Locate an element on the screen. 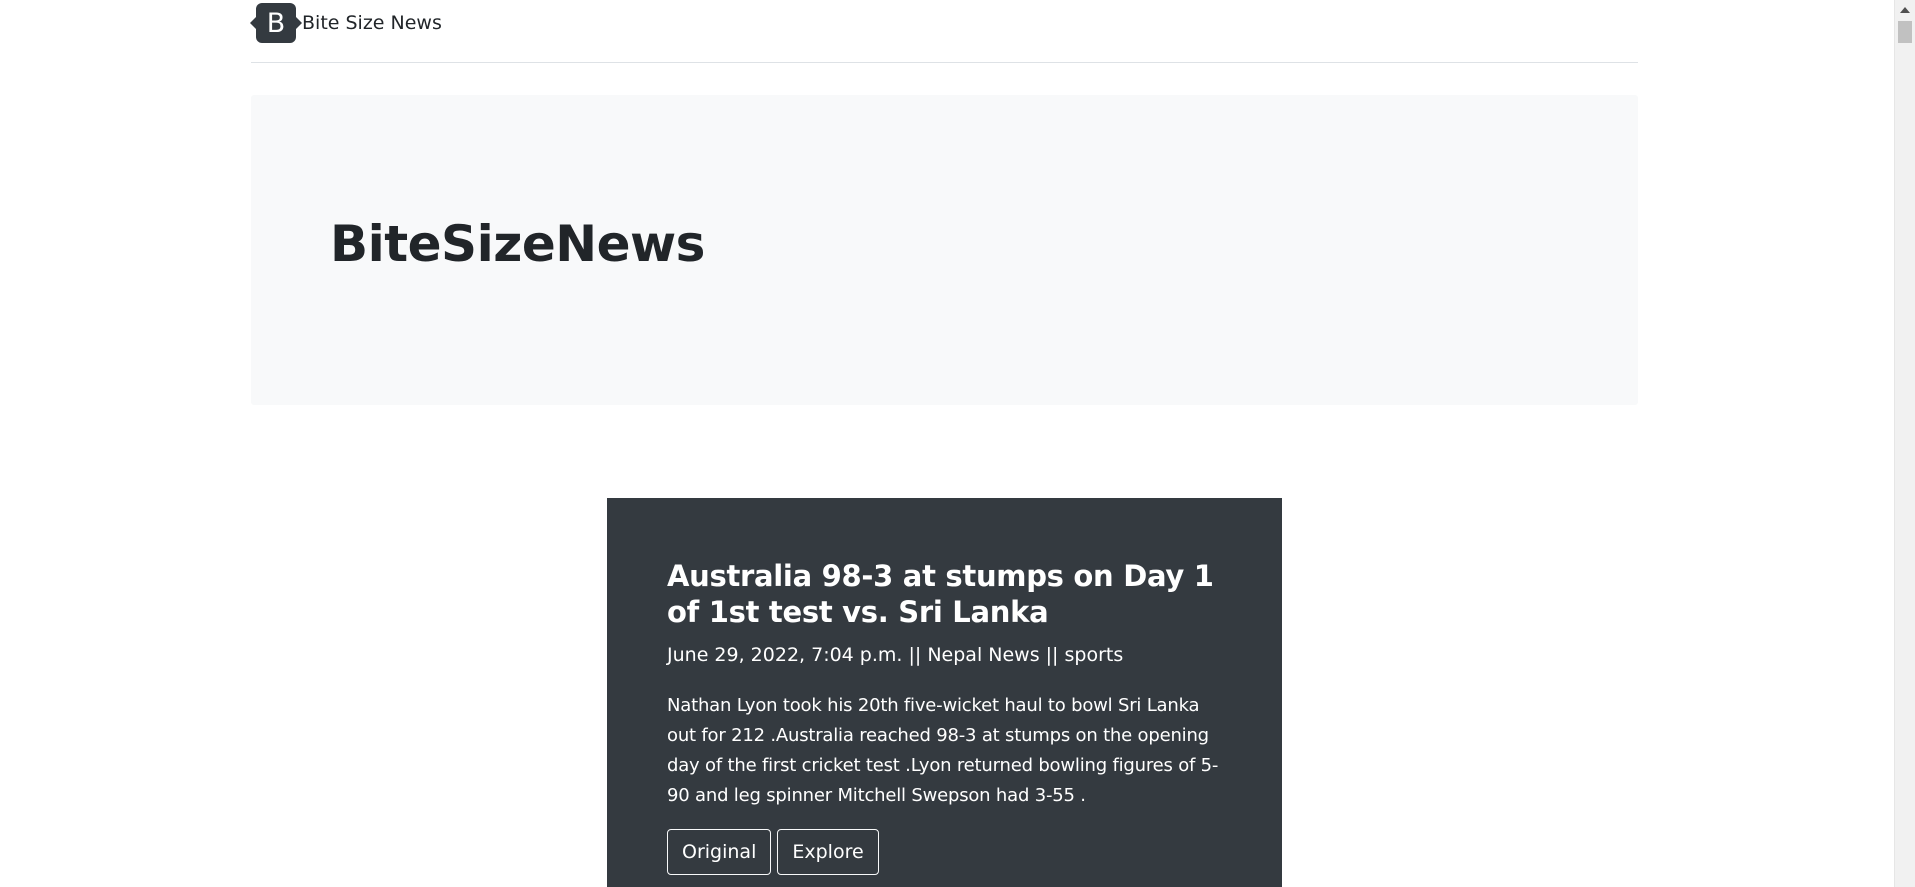 The height and width of the screenshot is (887, 1915). scroll-up-arrow-icon is located at coordinates (1905, 10).